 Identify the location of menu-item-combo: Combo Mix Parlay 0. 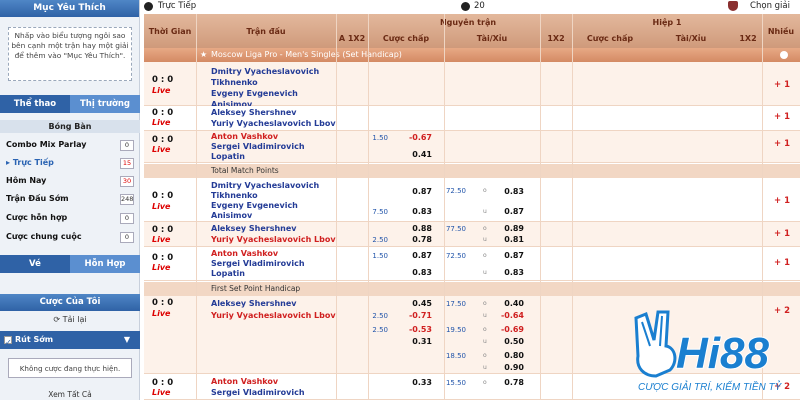
(70, 145).